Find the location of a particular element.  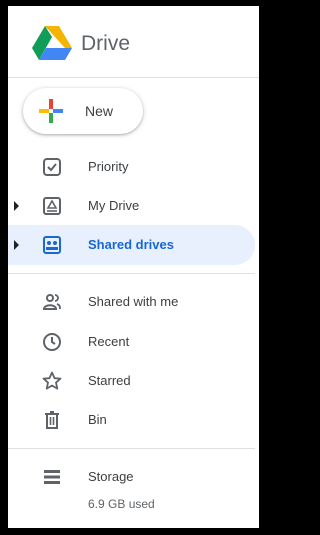

sidebar-item-bin: Bin is located at coordinates (131, 420).